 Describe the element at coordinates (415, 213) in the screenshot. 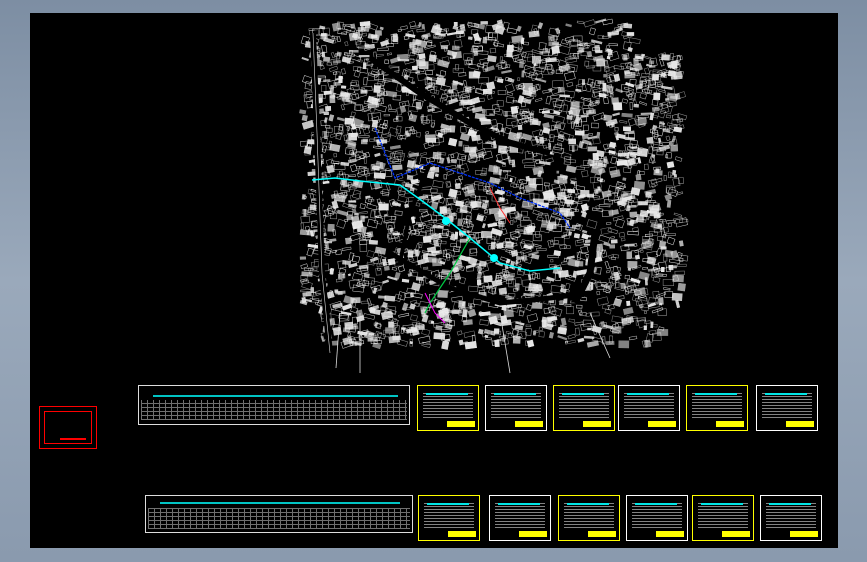

I see `road-inner` at that location.